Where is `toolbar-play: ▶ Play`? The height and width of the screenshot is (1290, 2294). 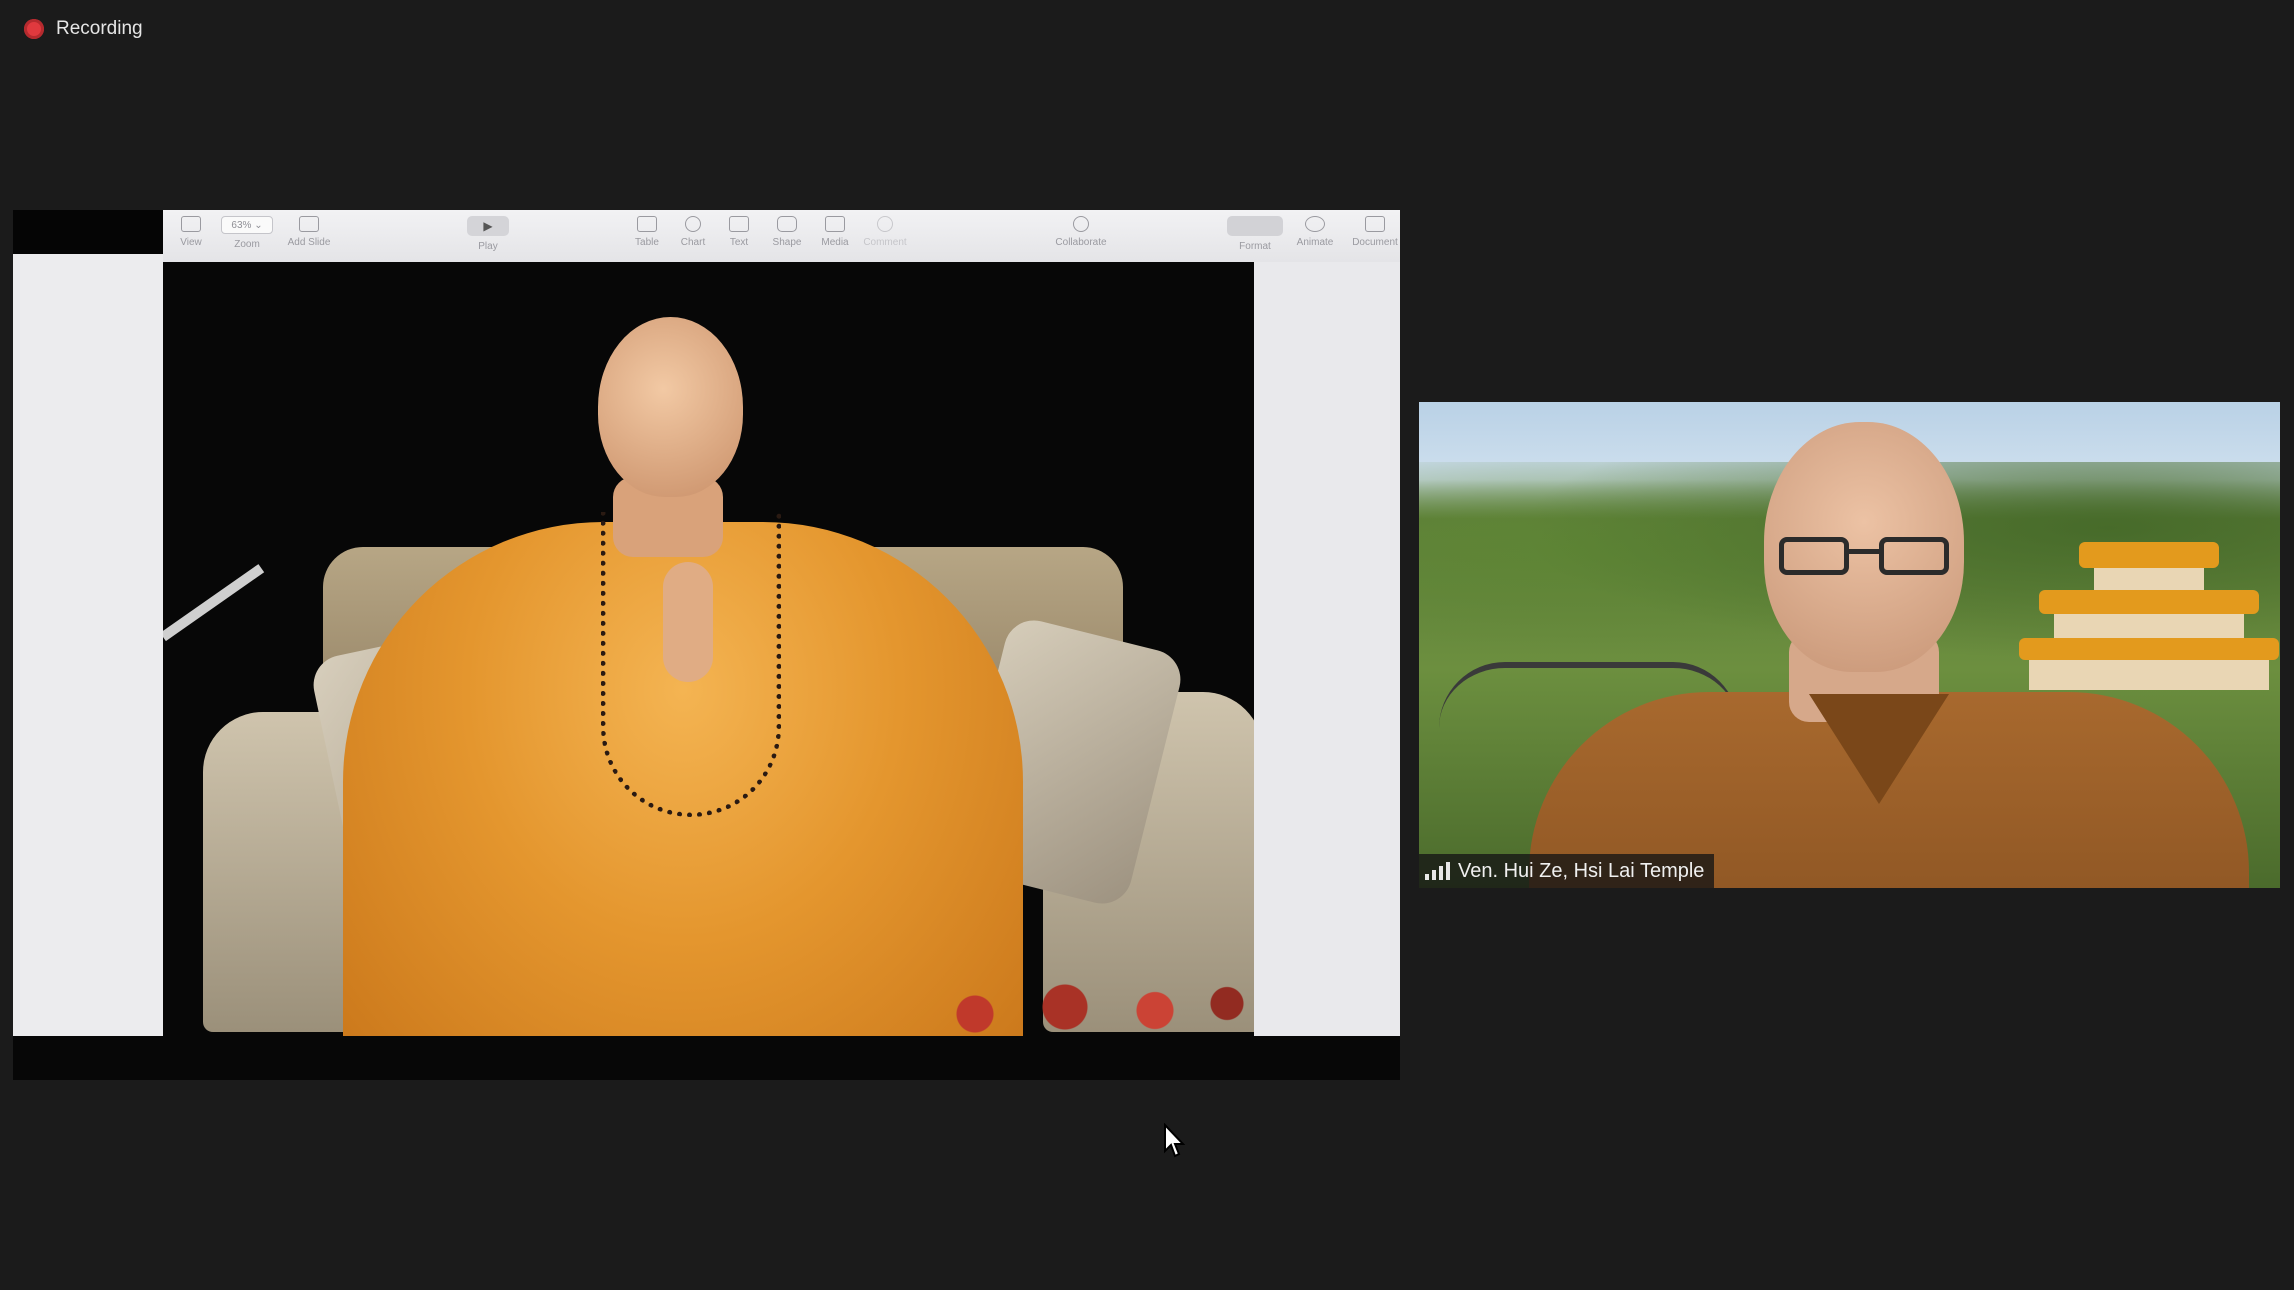
toolbar-play: ▶ Play is located at coordinates (488, 234).